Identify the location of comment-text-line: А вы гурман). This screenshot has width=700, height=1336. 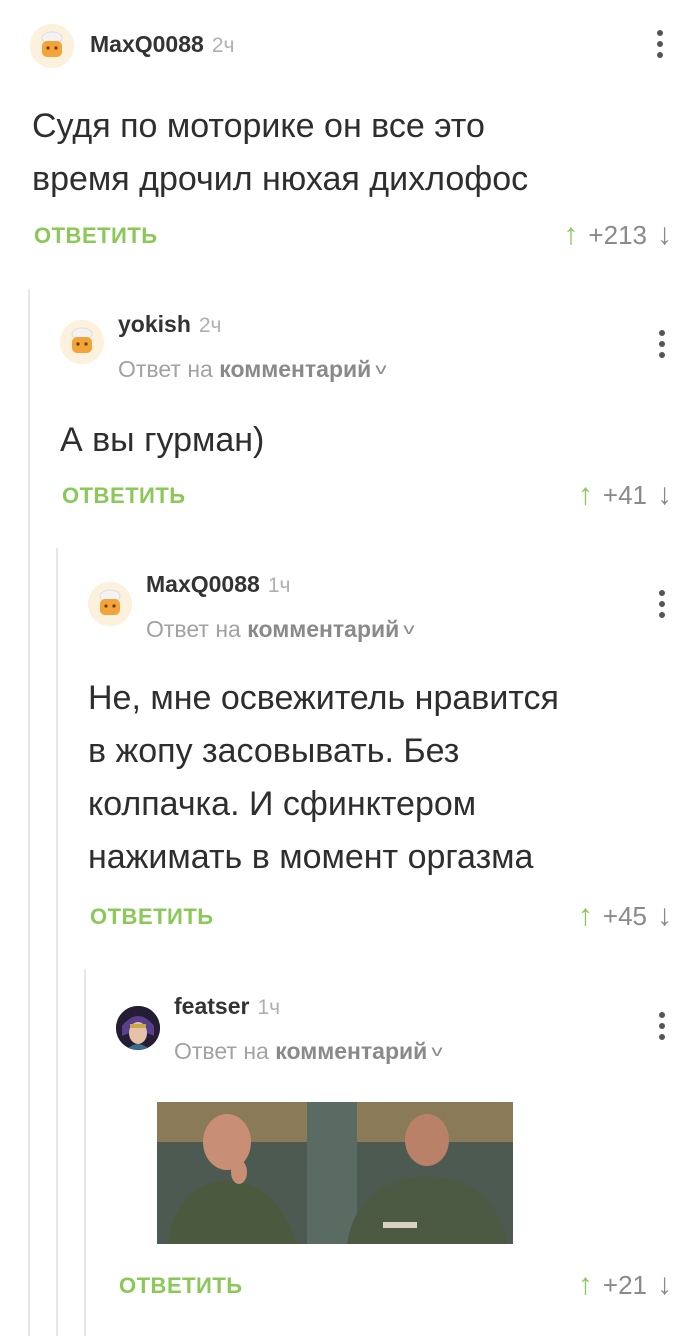
(162, 440).